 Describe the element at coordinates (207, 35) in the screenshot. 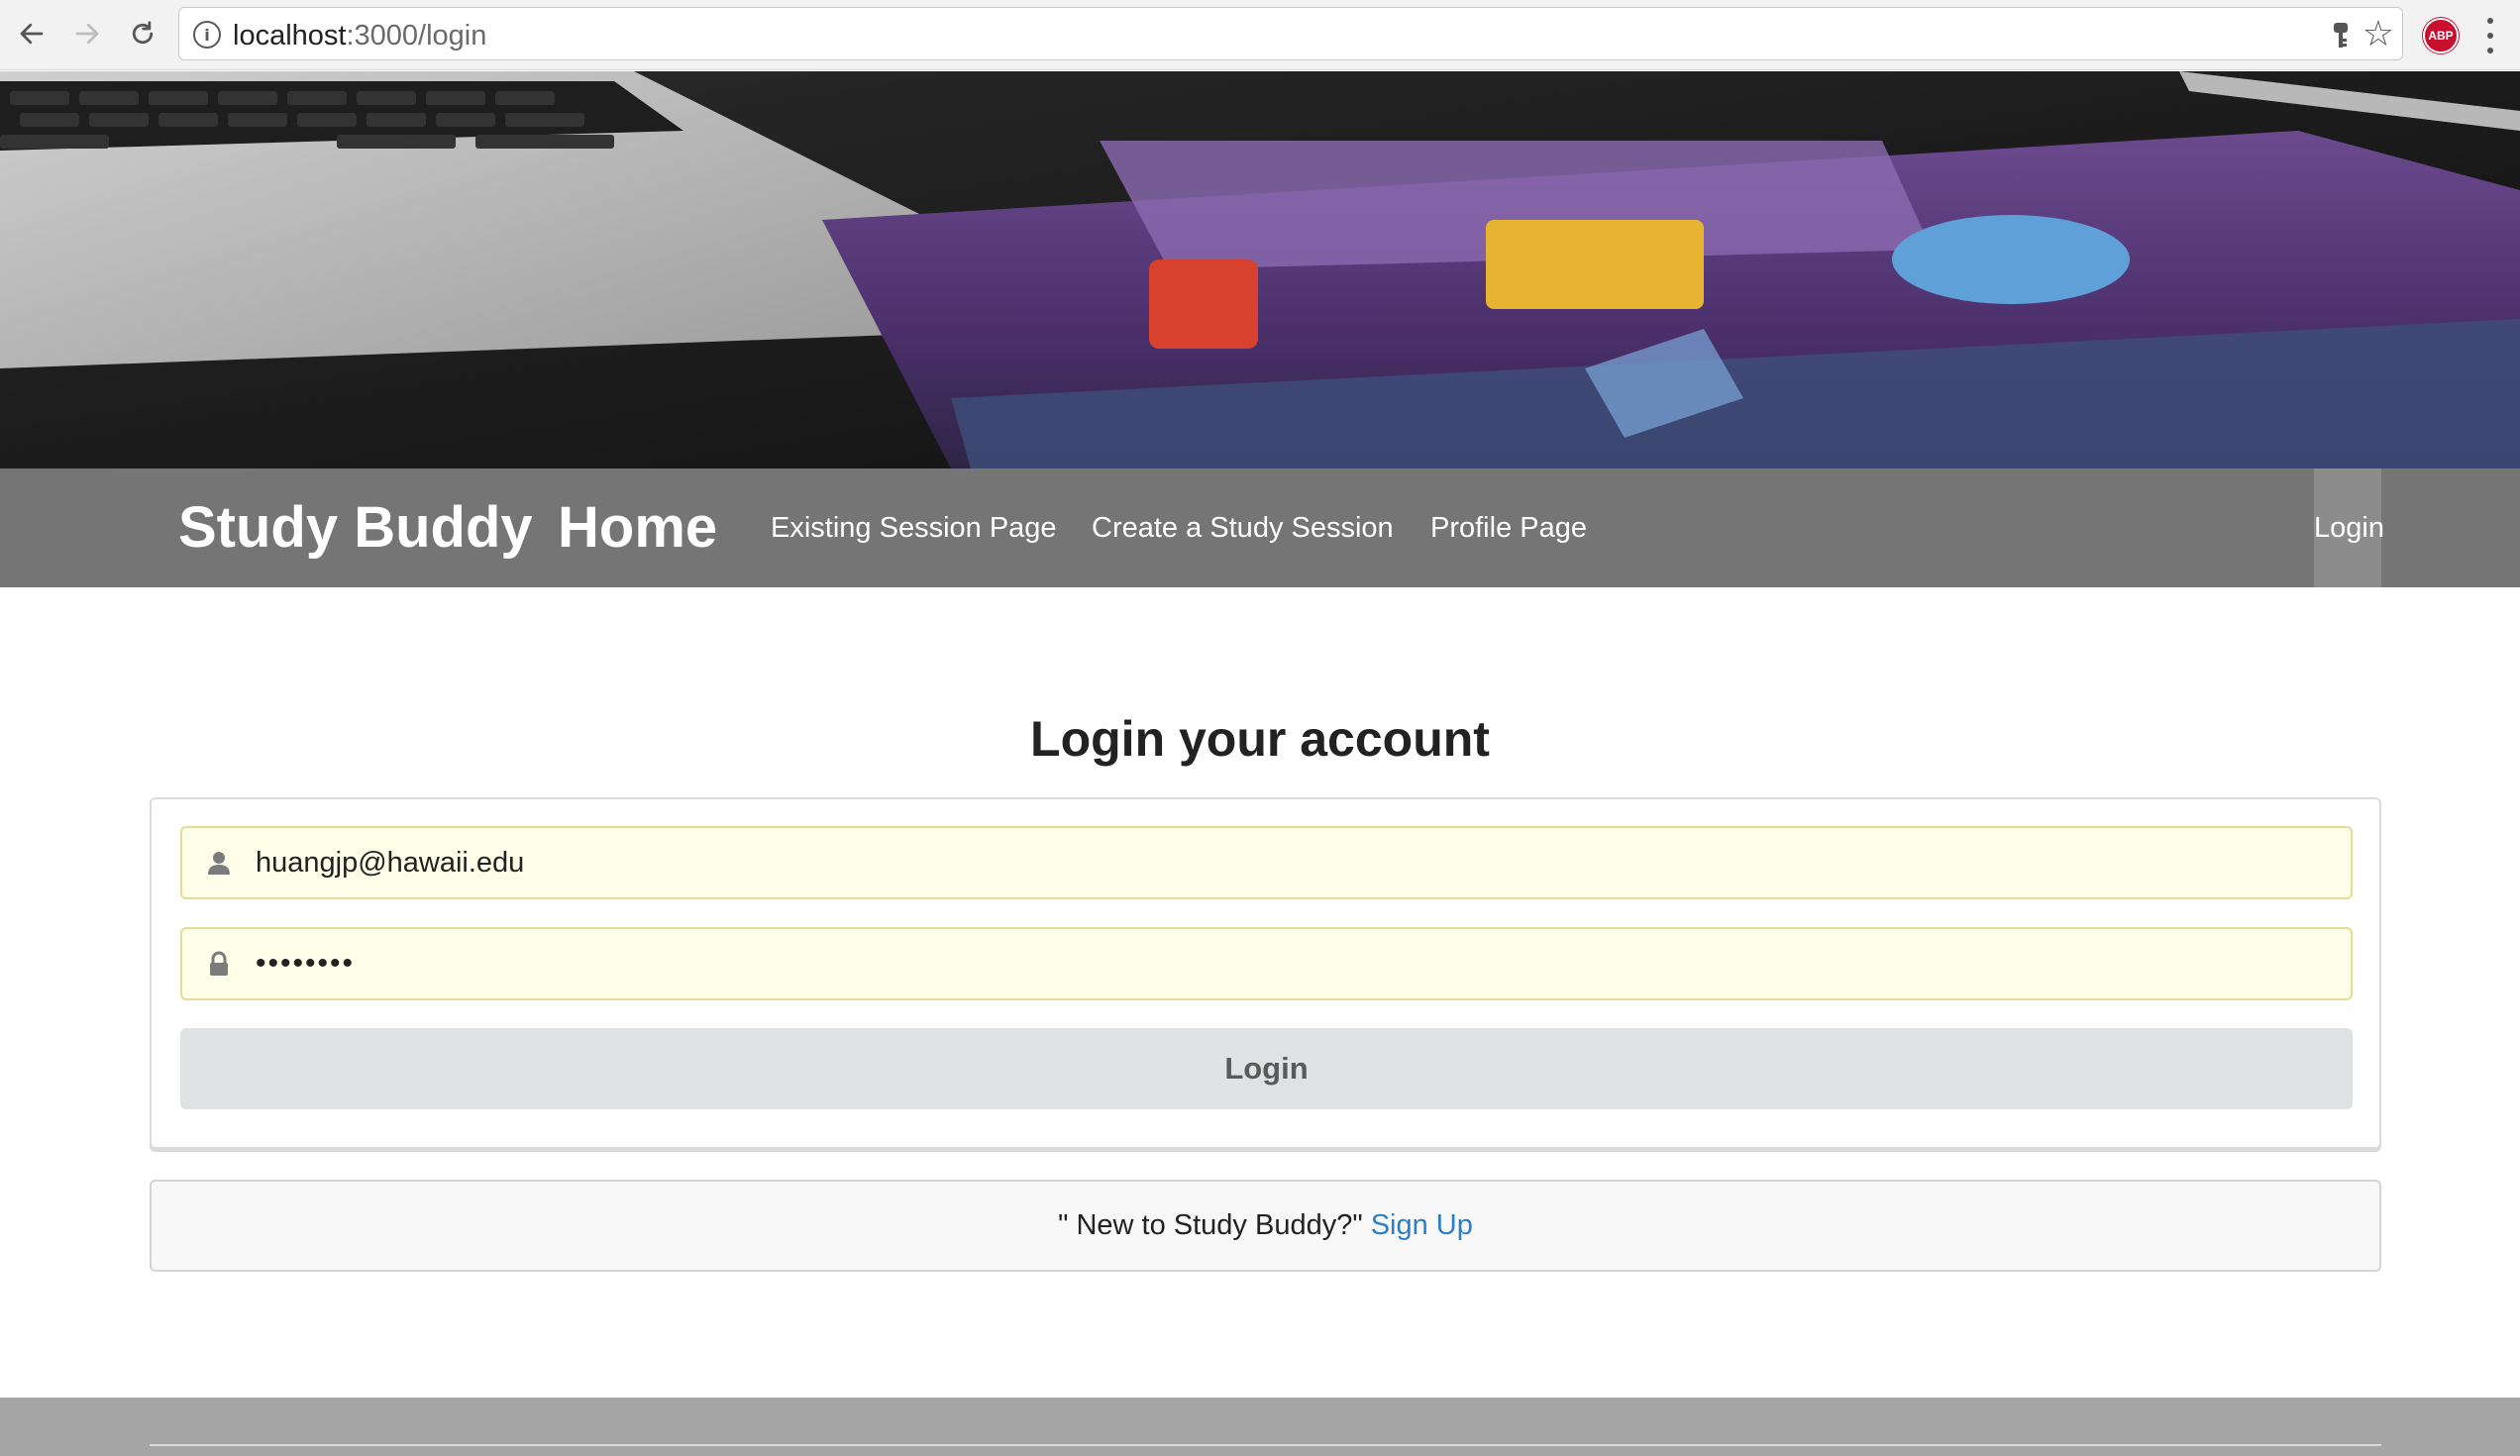

I see `info-icon: i` at that location.